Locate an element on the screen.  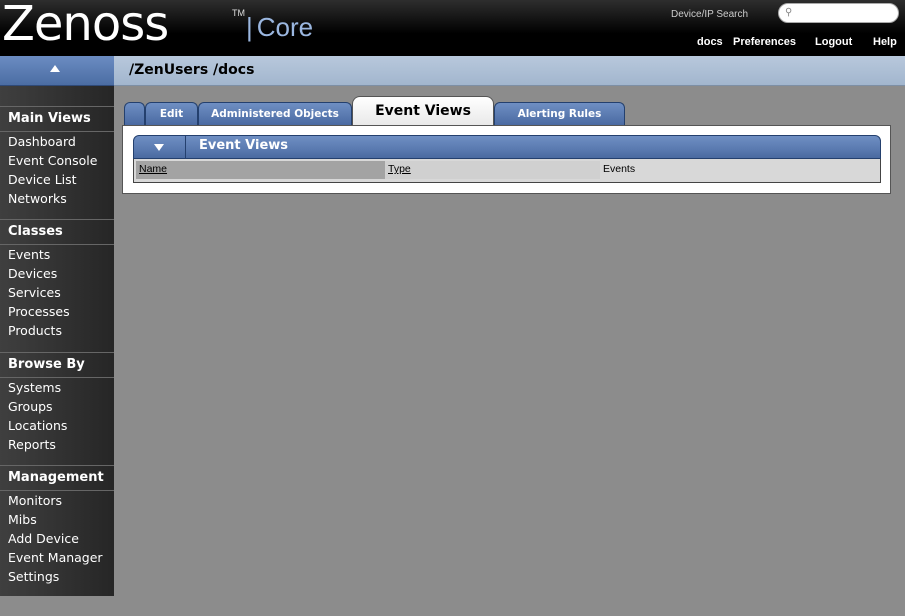
user-link-docs: docs is located at coordinates (710, 43).